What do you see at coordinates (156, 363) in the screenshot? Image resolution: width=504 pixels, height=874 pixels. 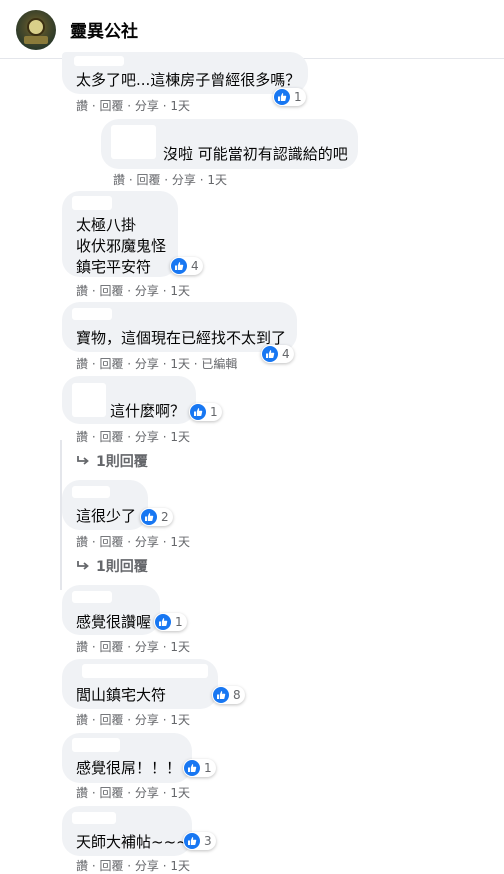 I see `comment-actions: 讚 · 回覆 · 分享 · 1天 · 已編輯` at bounding box center [156, 363].